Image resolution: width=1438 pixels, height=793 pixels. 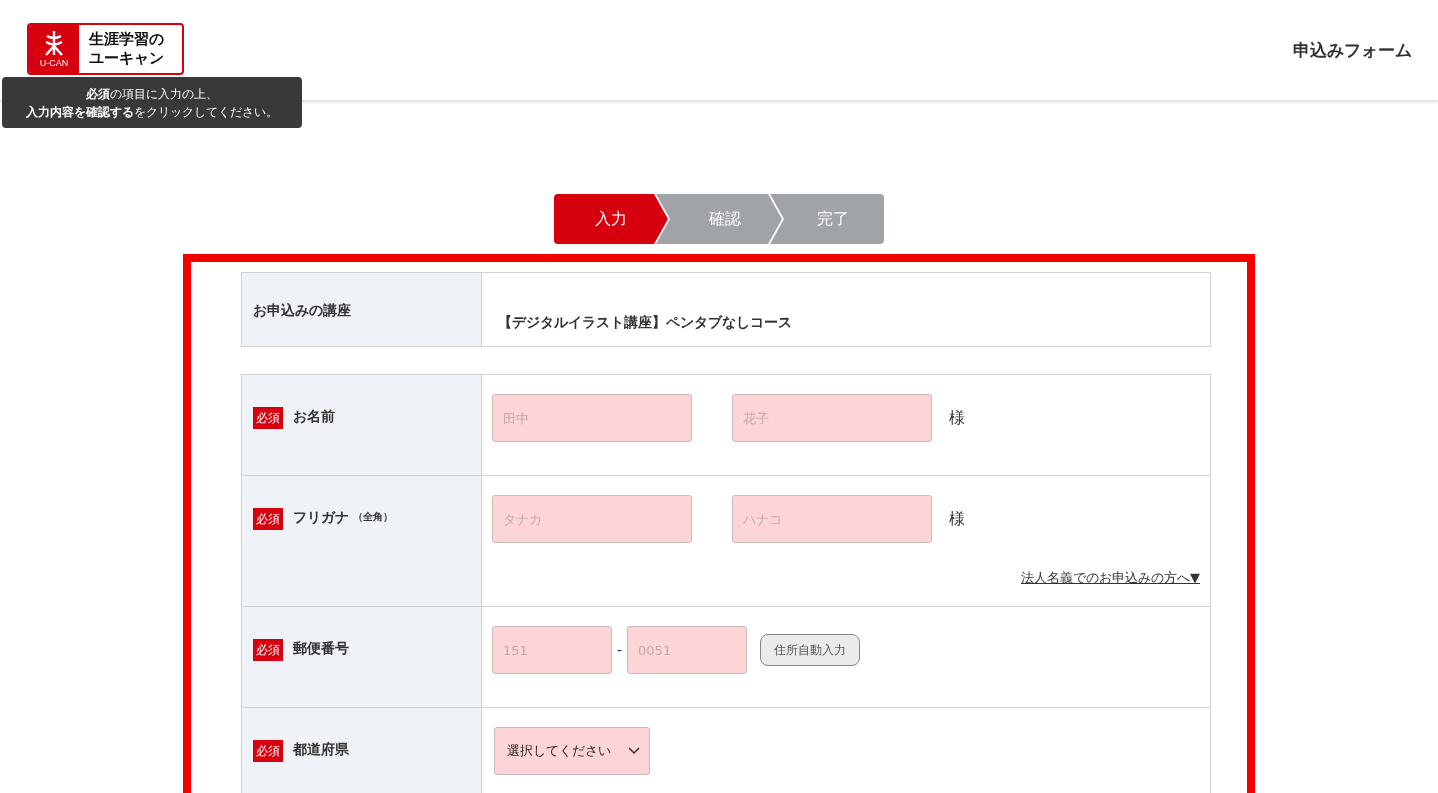 What do you see at coordinates (302, 309) in the screenshot?
I see `field-label: お申込みの講座` at bounding box center [302, 309].